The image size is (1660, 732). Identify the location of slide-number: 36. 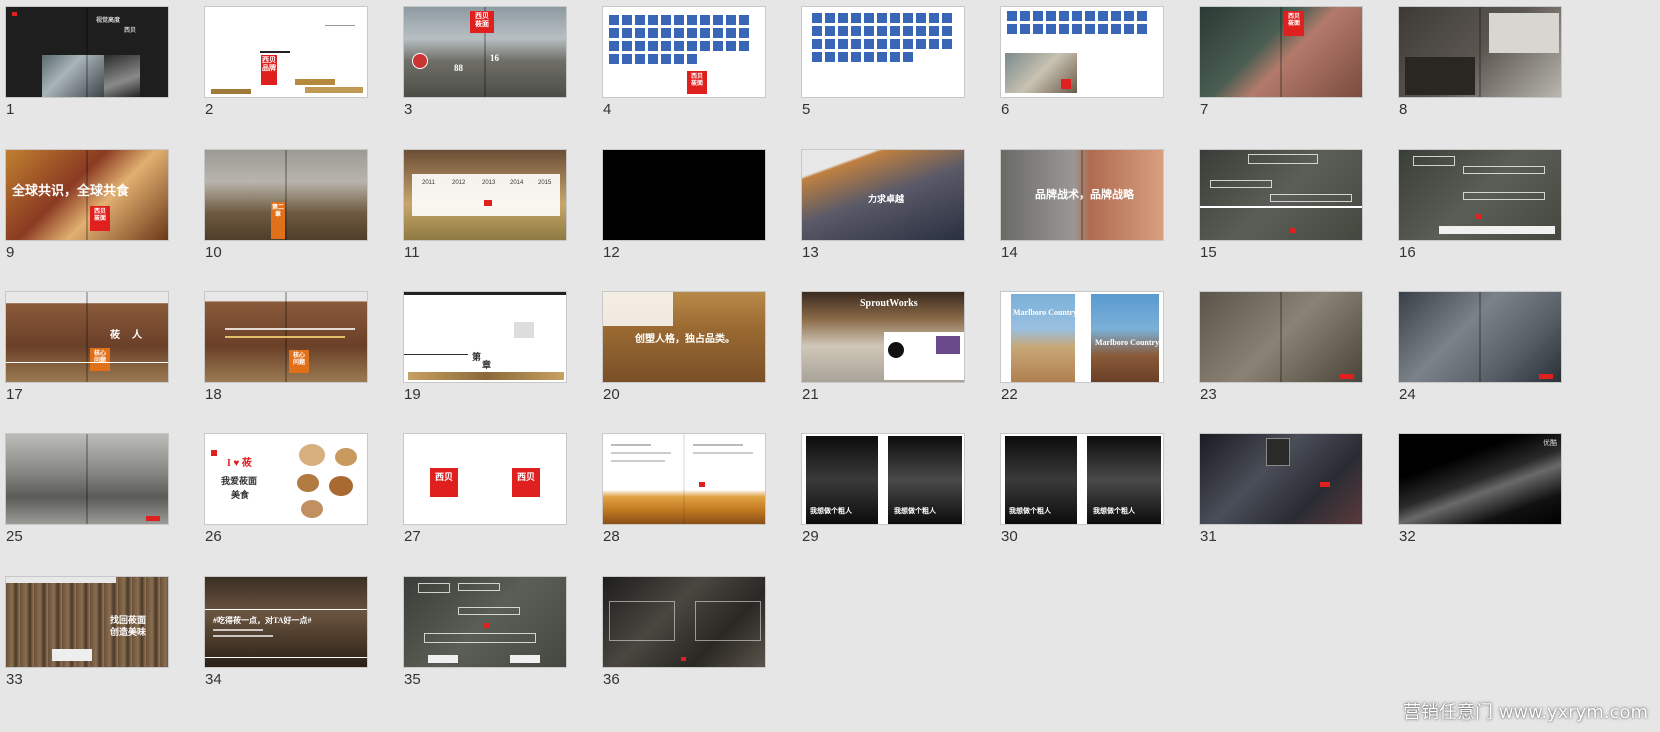
(611, 679).